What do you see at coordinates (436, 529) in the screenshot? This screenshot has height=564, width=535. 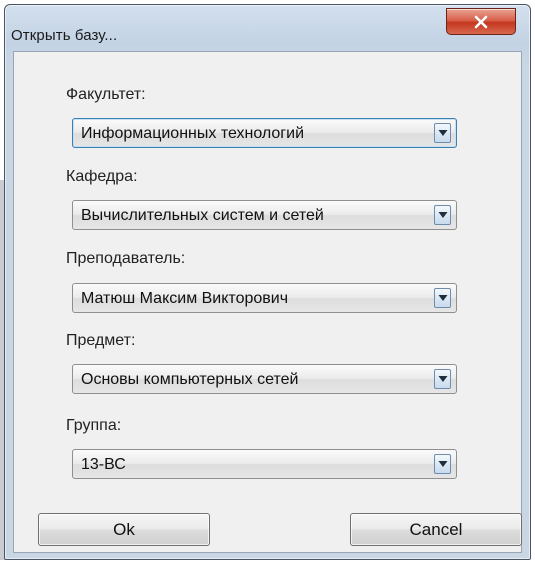 I see `cancel-button: Cancel` at bounding box center [436, 529].